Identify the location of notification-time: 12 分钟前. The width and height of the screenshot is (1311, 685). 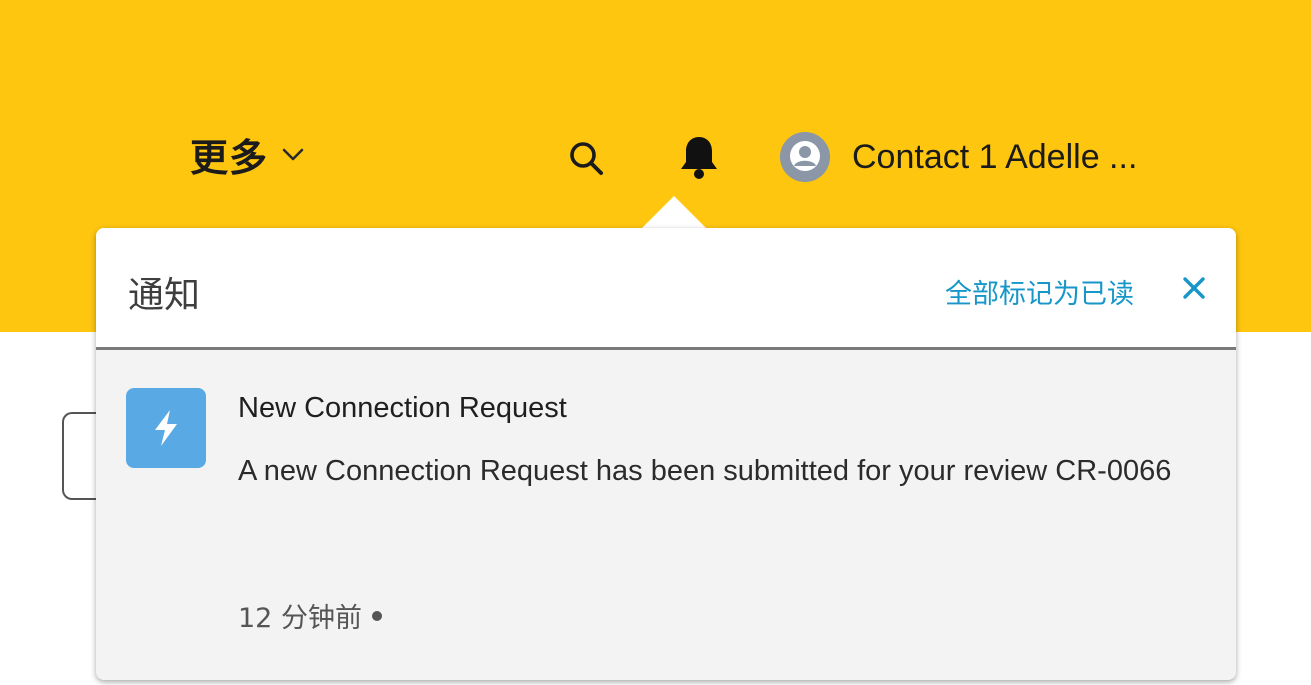
(310, 615).